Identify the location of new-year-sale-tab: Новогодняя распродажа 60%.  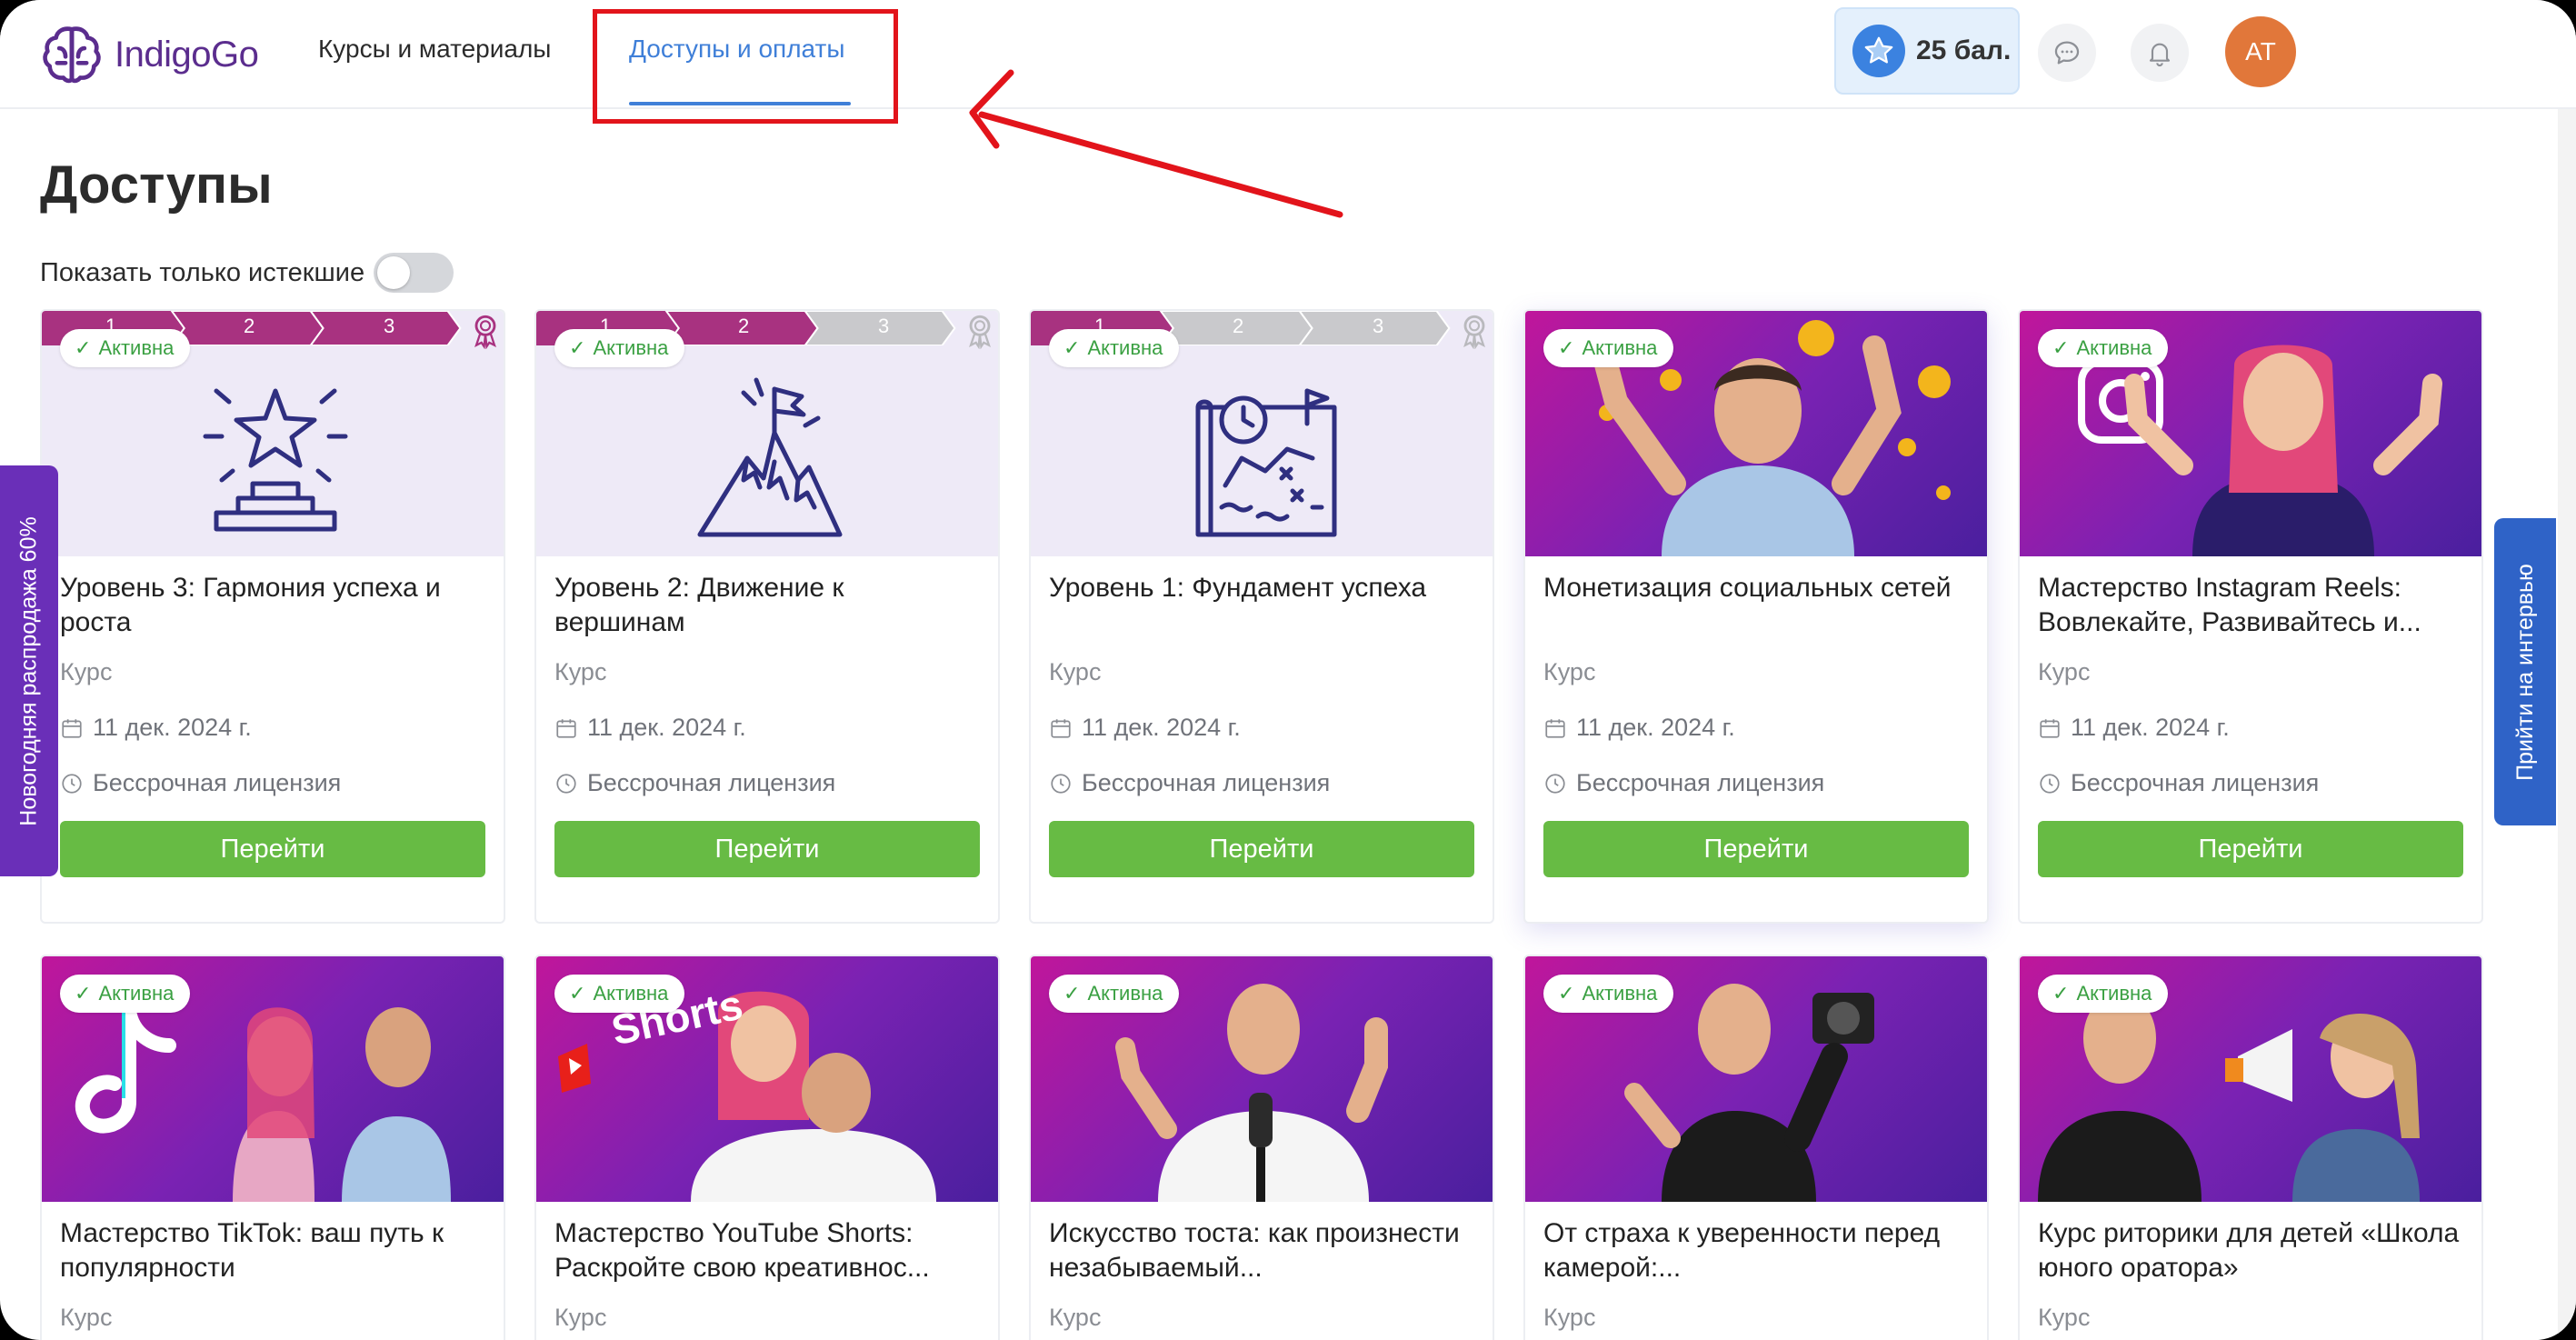
(29, 670).